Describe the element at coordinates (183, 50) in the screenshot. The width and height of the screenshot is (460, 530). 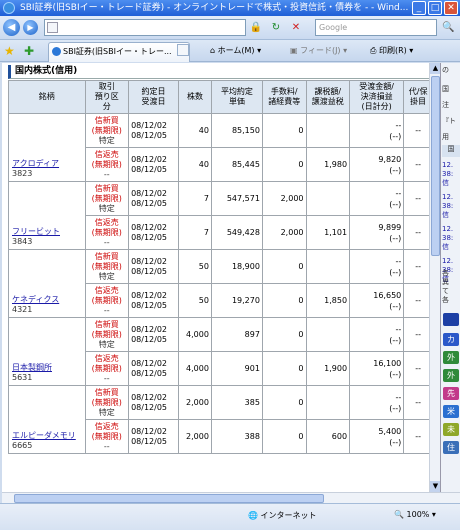
I see `new-tab-button` at that location.